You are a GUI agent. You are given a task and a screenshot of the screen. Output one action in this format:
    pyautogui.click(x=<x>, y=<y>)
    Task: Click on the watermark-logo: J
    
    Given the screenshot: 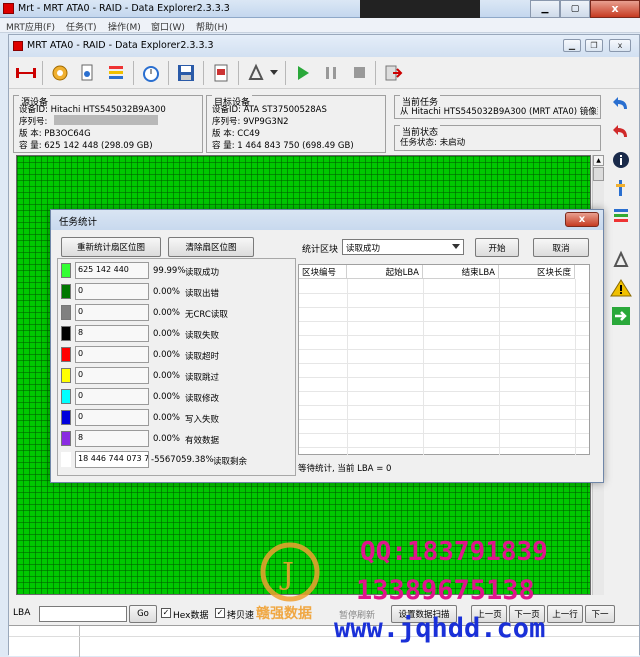 What is the action you would take?
    pyautogui.click(x=290, y=575)
    